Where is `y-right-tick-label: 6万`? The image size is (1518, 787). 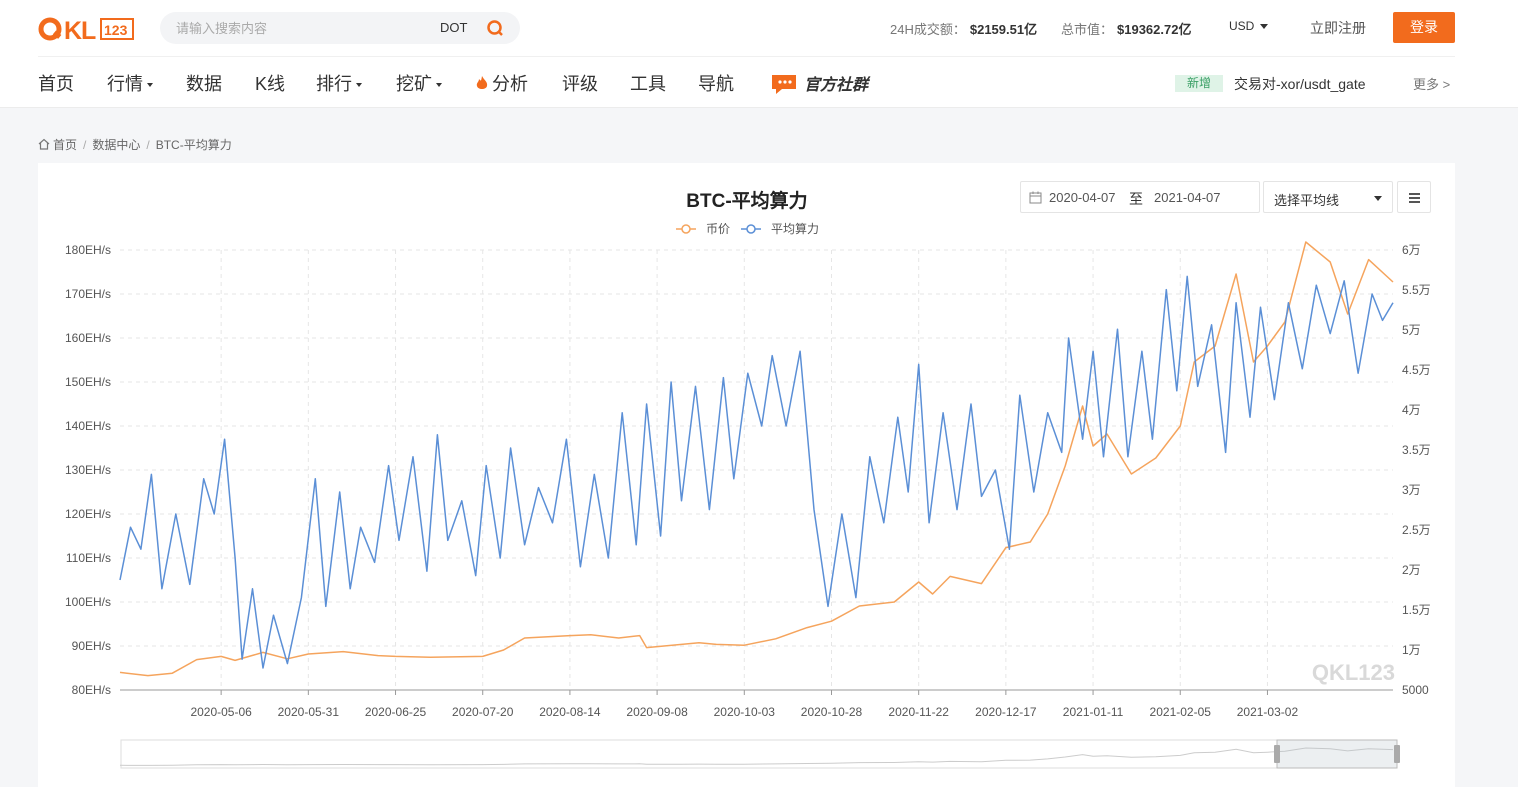 y-right-tick-label: 6万 is located at coordinates (1411, 250).